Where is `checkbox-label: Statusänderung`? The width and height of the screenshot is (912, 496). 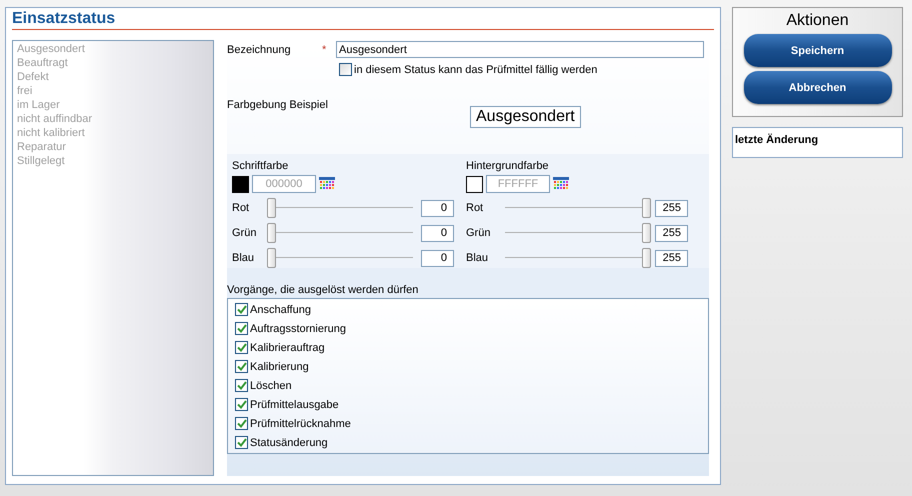 checkbox-label: Statusänderung is located at coordinates (289, 442).